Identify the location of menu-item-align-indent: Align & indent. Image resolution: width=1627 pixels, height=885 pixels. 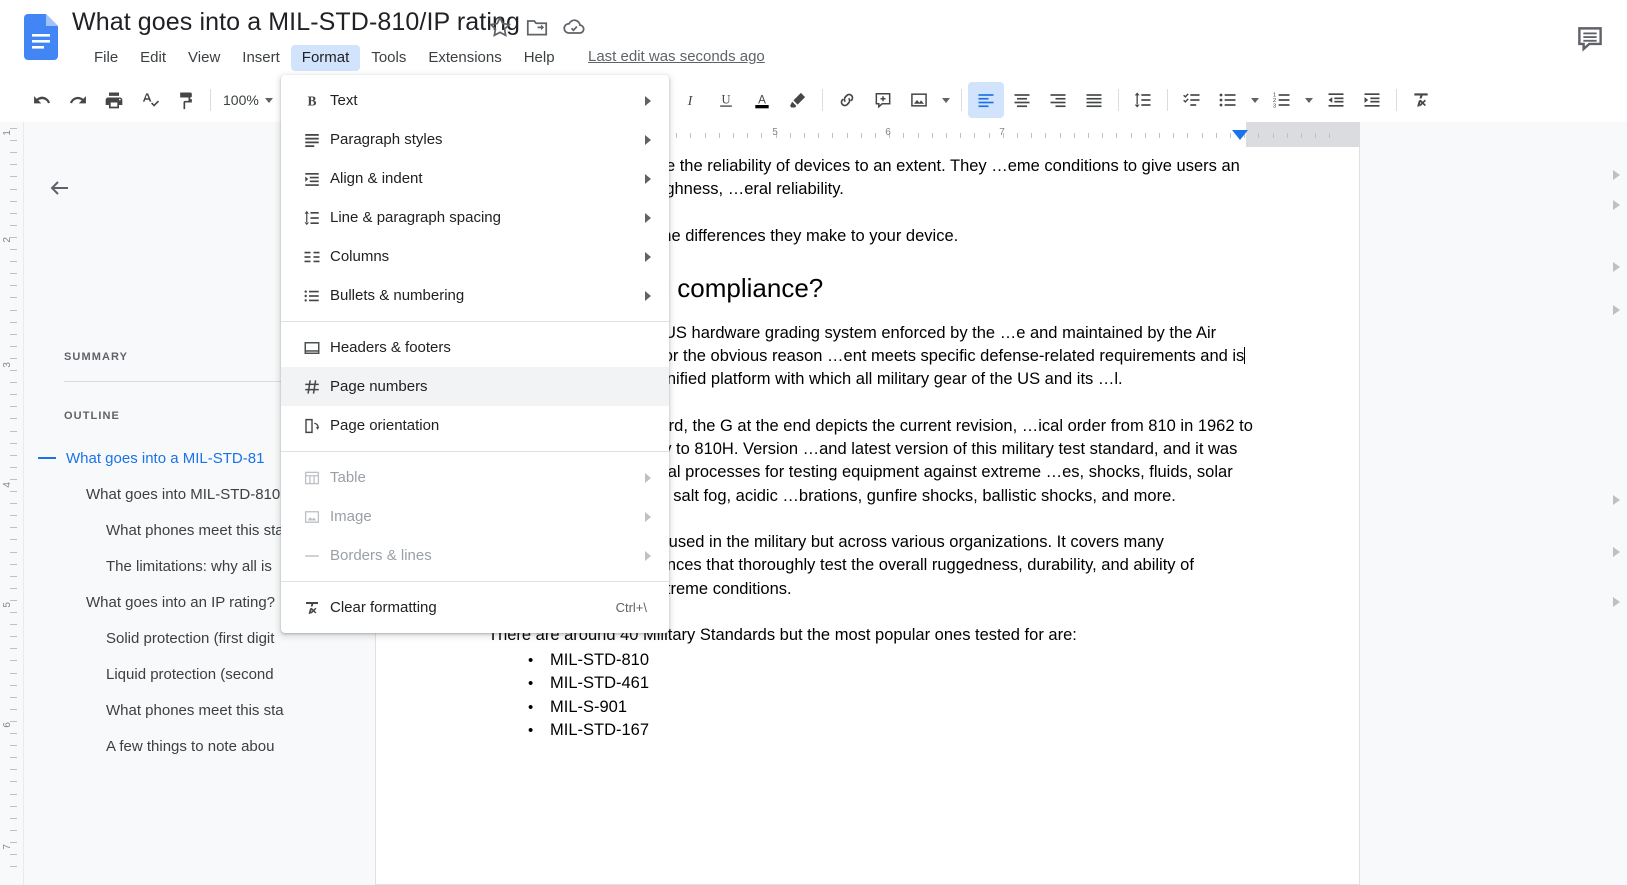
(475, 178).